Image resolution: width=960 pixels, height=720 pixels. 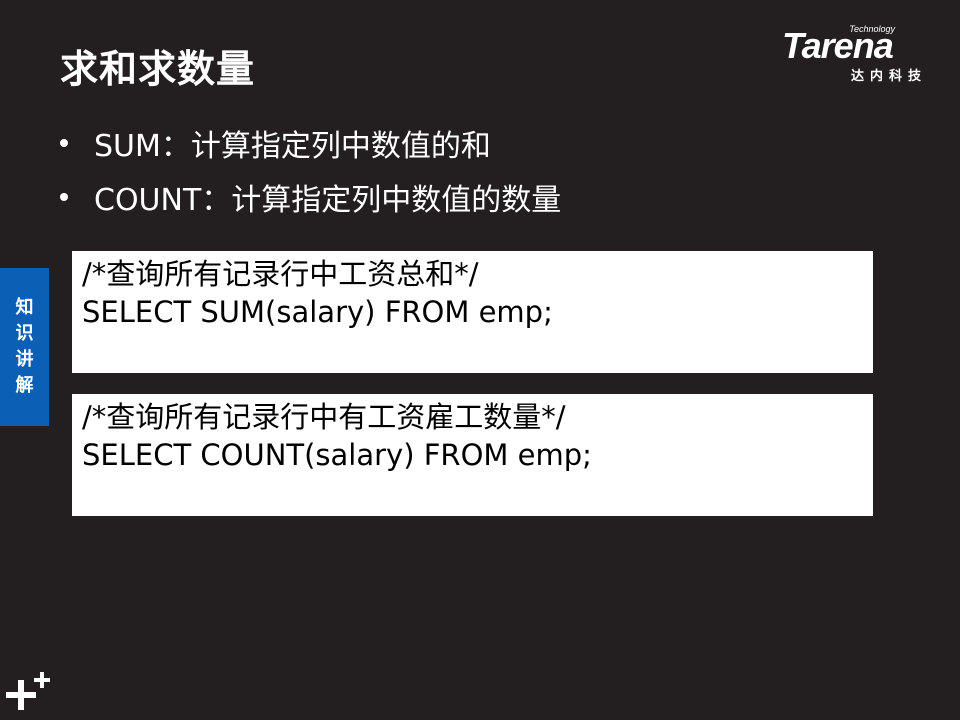 What do you see at coordinates (24, 347) in the screenshot?
I see `side-tab-knowledge: 知 识 讲 解` at bounding box center [24, 347].